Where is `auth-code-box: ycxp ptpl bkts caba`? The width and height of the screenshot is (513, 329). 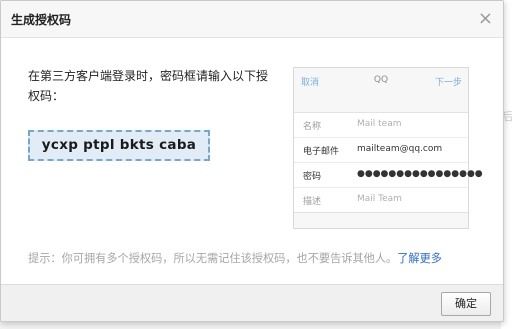
auth-code-box: ycxp ptpl bkts caba is located at coordinates (119, 145).